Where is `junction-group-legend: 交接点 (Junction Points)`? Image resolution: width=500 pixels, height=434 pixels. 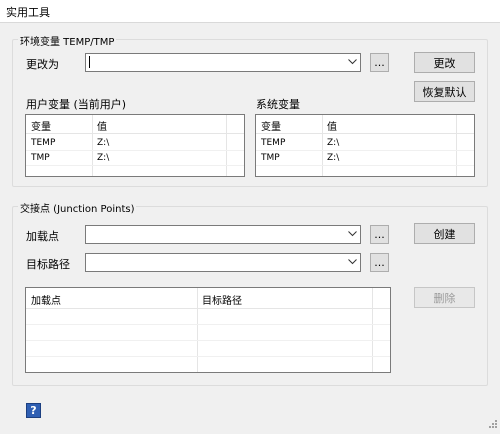
junction-group-legend: 交接点 (Junction Points) is located at coordinates (77, 207).